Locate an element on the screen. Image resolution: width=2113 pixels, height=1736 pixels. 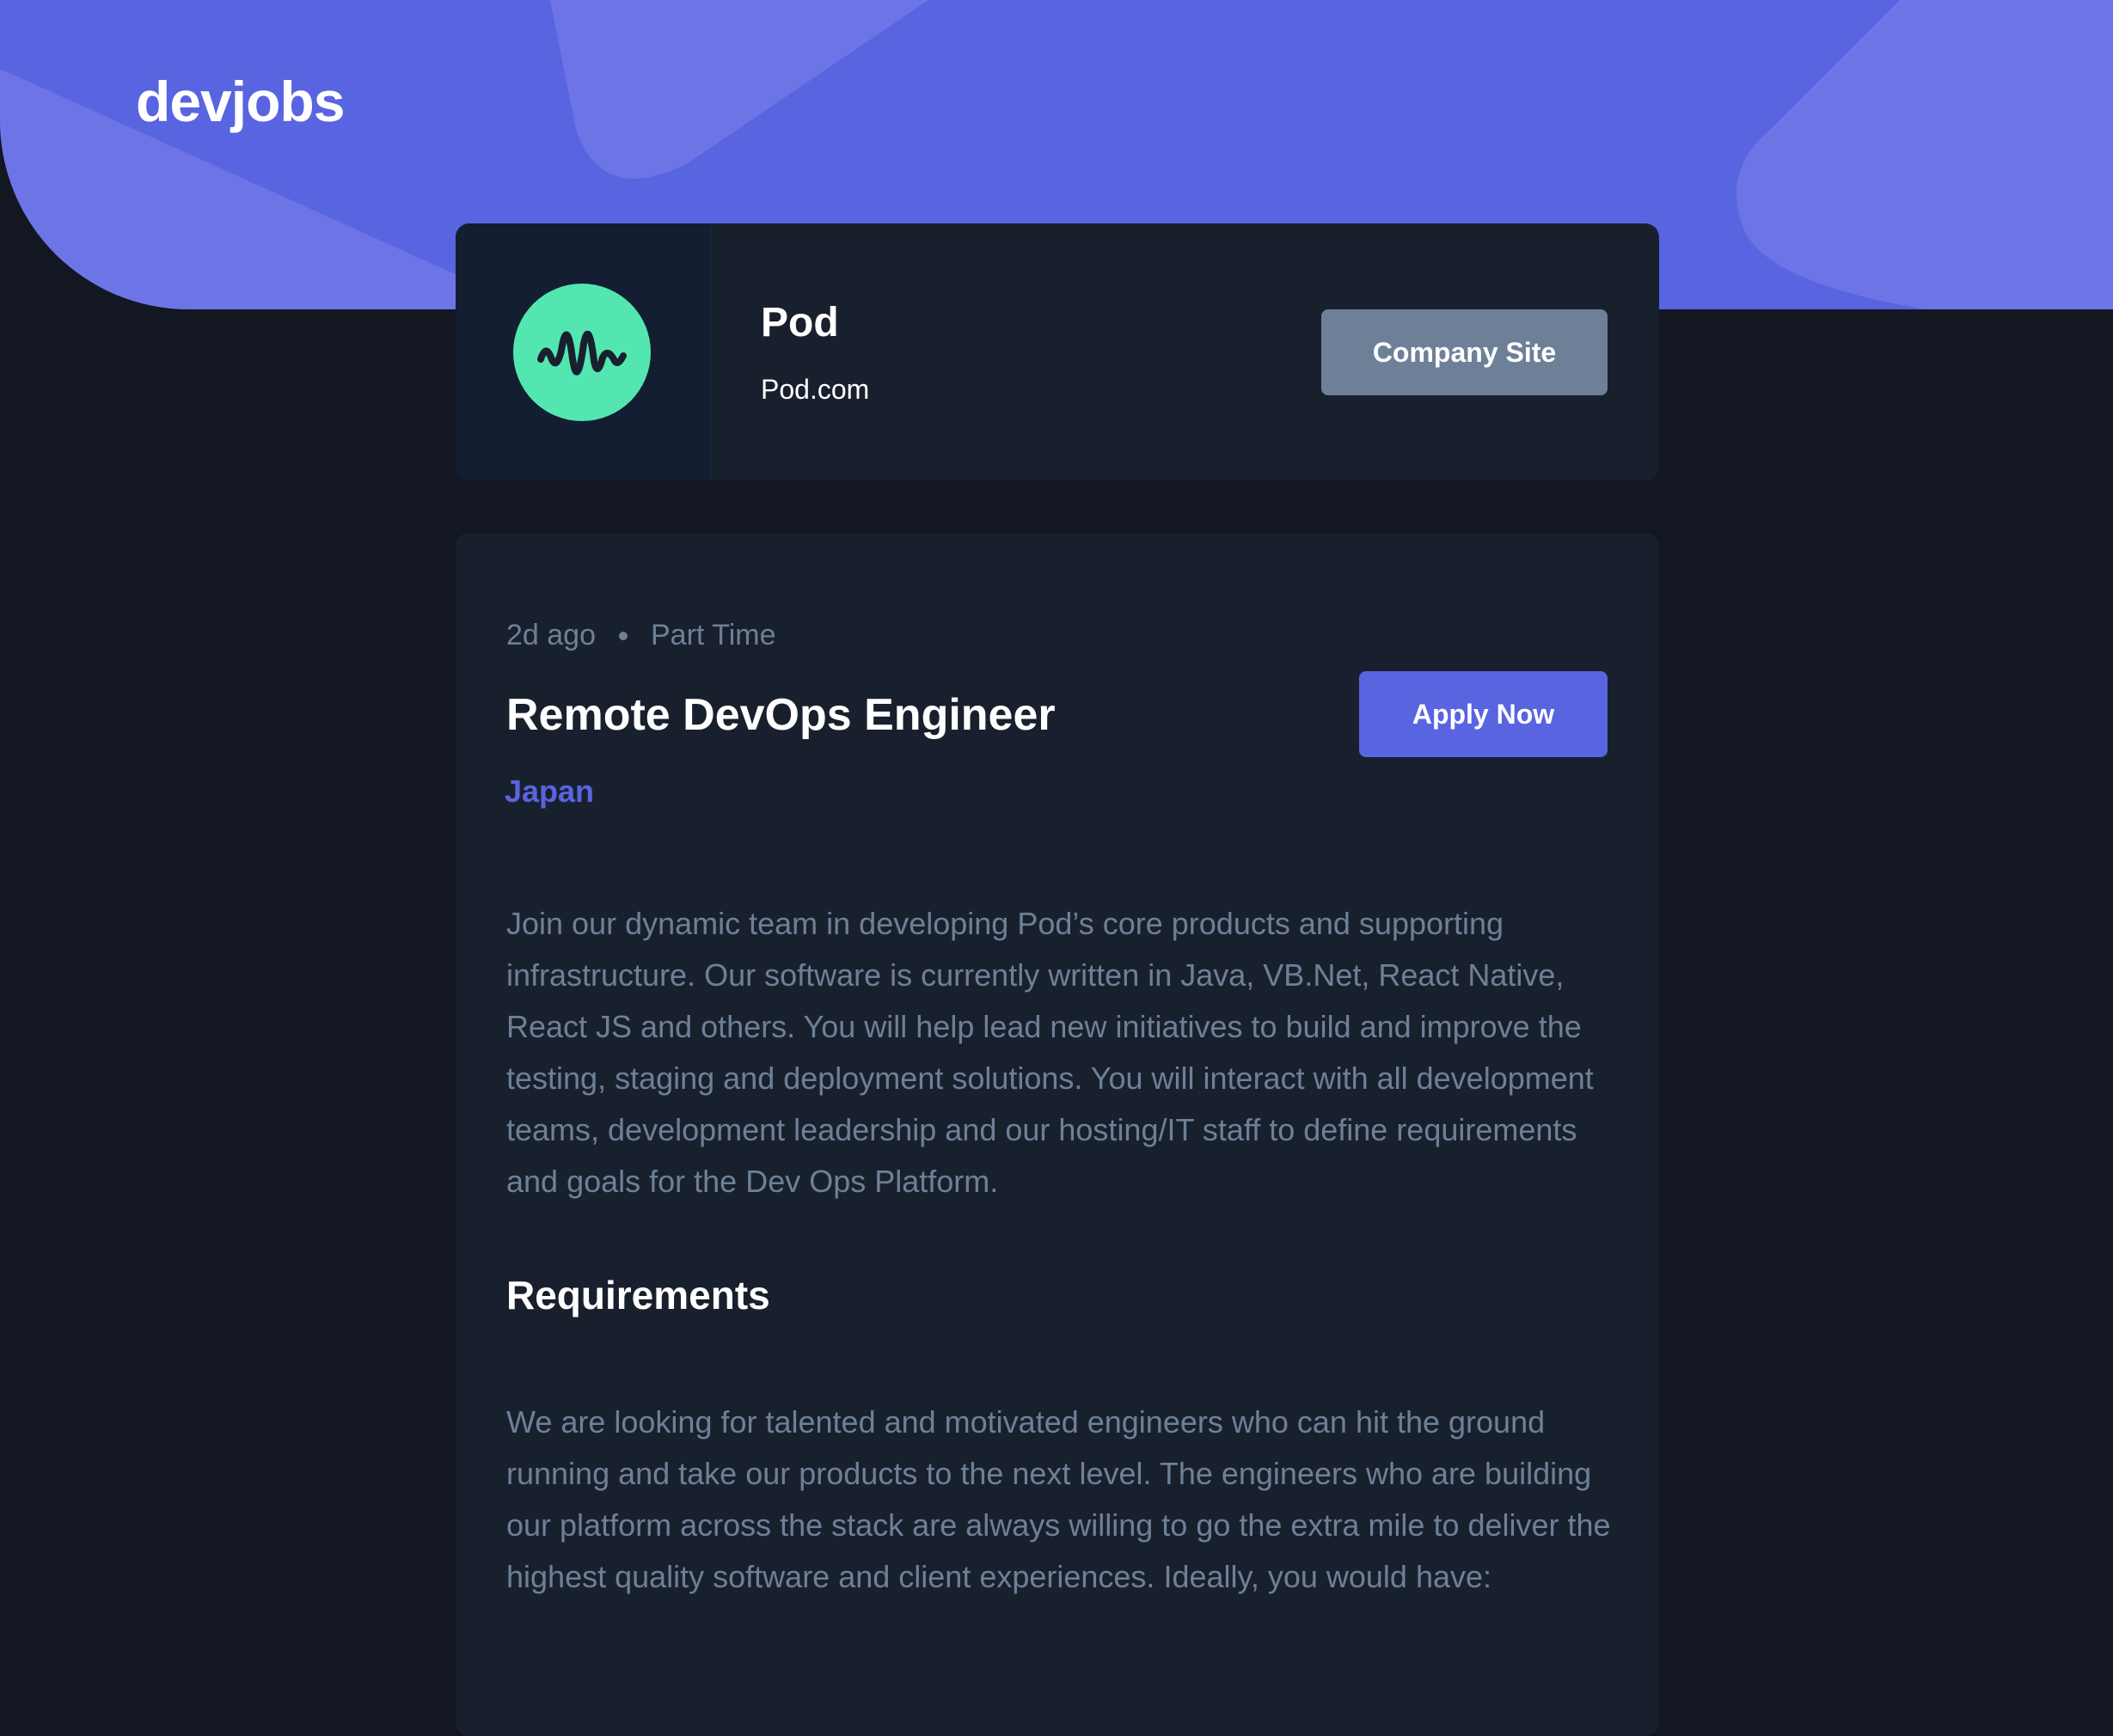
job-meta: 2d ago Part Time is located at coordinates (640, 635).